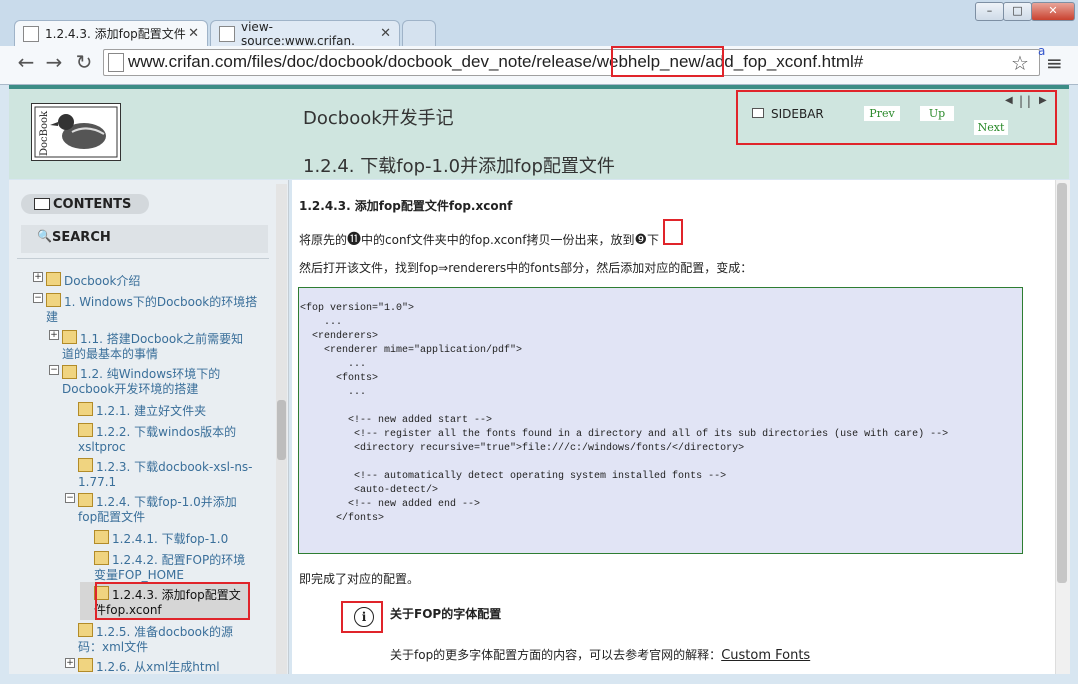  Describe the element at coordinates (446, 614) in the screenshot. I see `note-title: 关于FOP的字体配置` at that location.